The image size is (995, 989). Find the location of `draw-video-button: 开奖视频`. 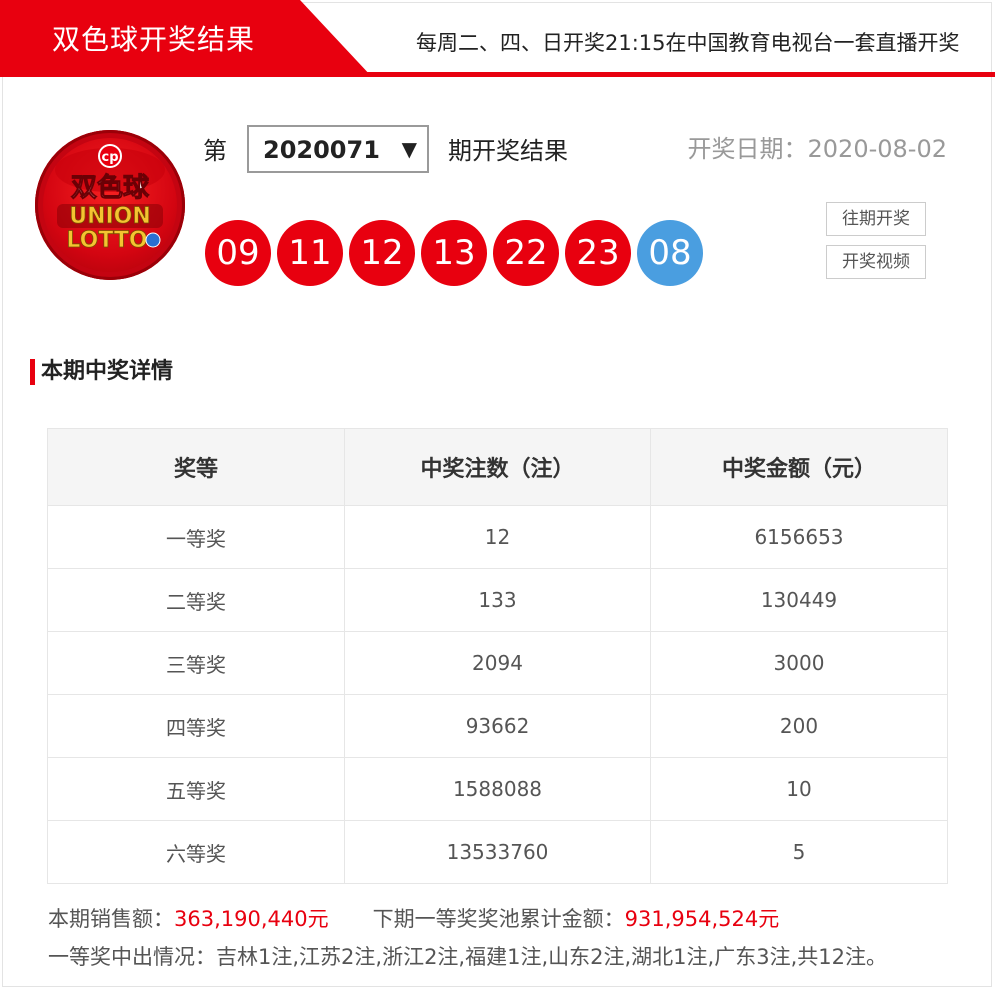

draw-video-button: 开奖视频 is located at coordinates (876, 262).